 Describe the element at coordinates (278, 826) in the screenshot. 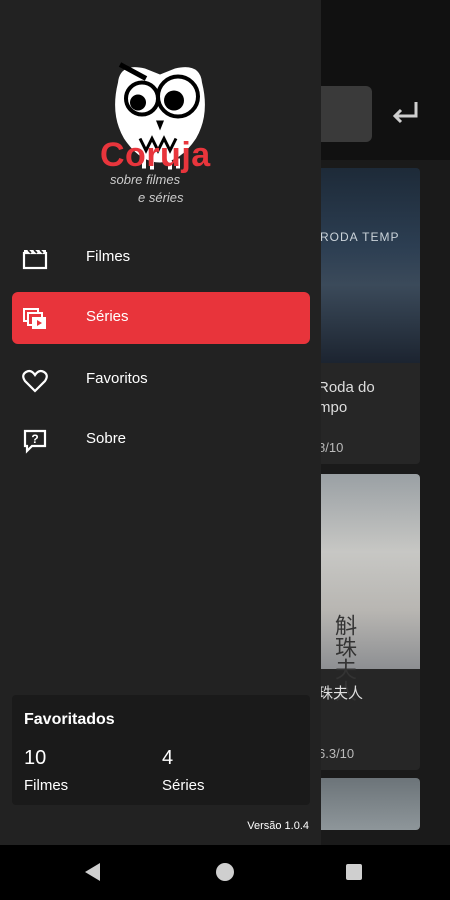

I see `version-text: Versão 1.0.4` at that location.